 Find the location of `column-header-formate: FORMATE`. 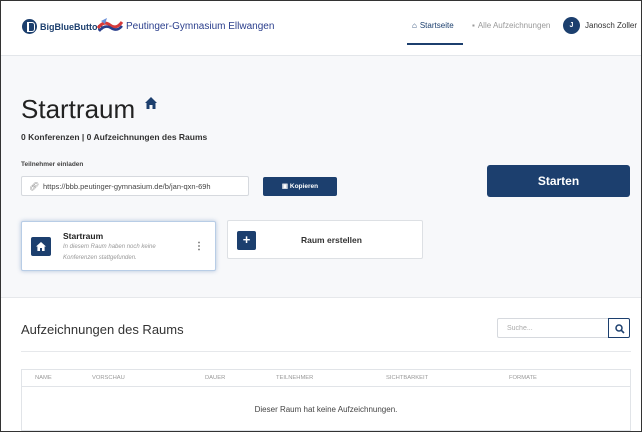

column-header-formate: FORMATE is located at coordinates (523, 378).